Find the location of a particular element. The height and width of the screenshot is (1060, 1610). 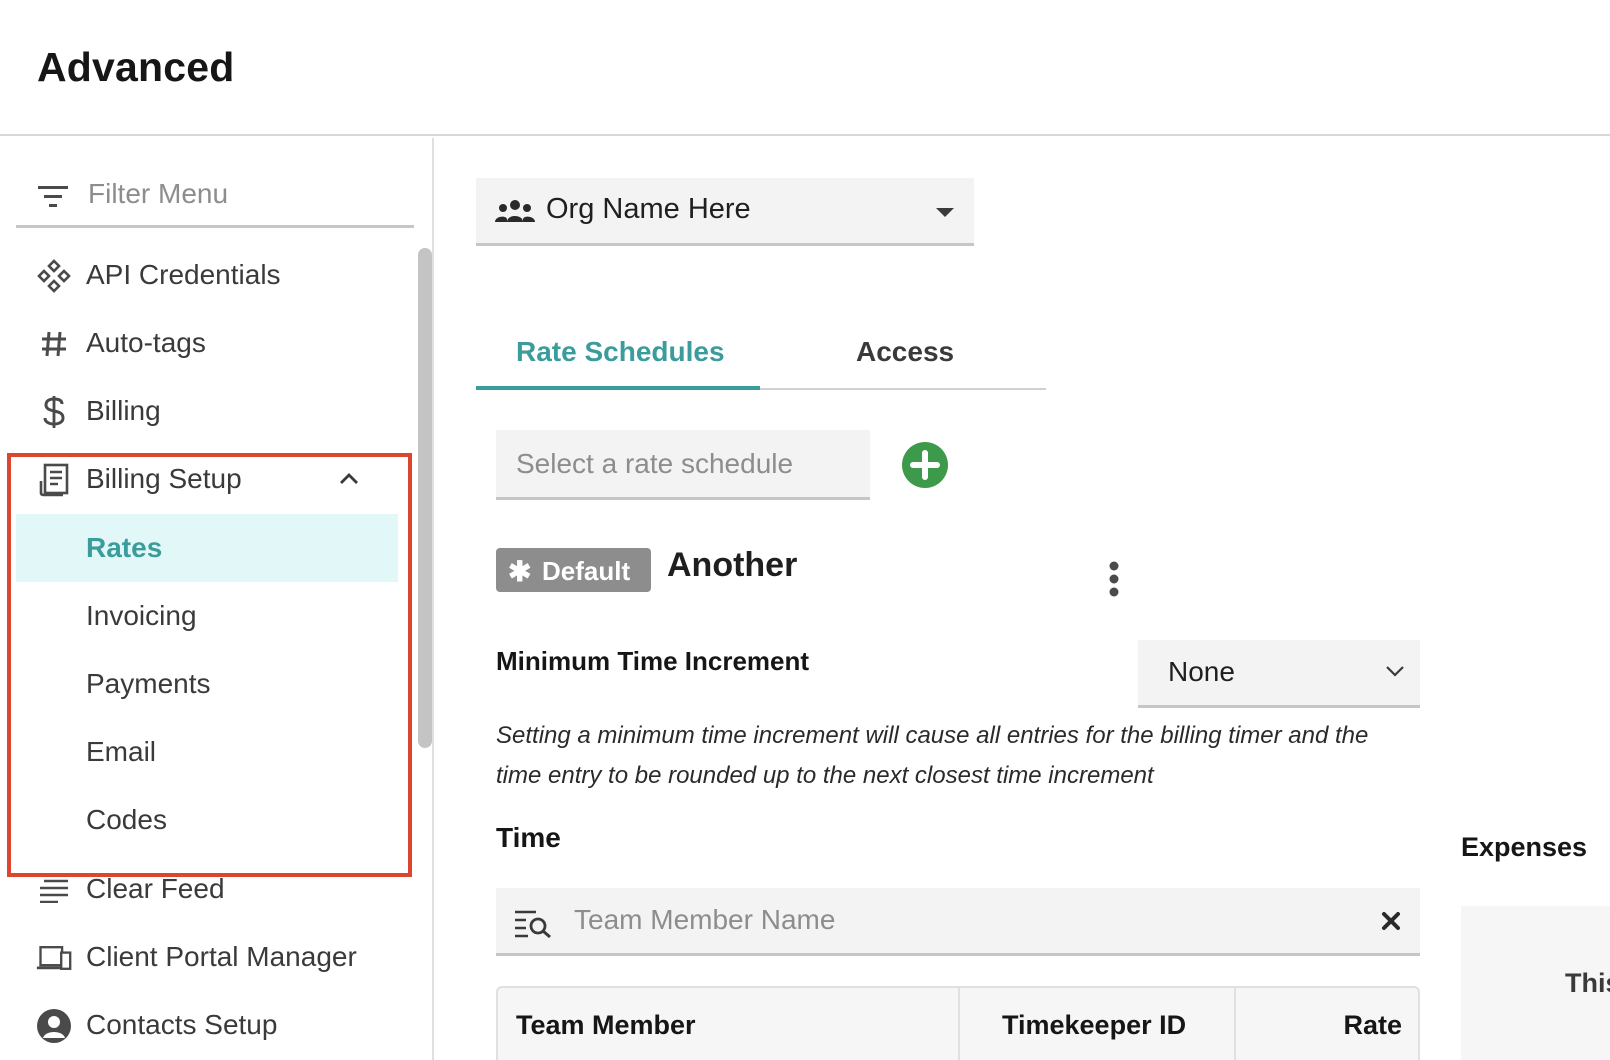

team-member-search-placeholder: Team Member Name is located at coordinates (705, 919).